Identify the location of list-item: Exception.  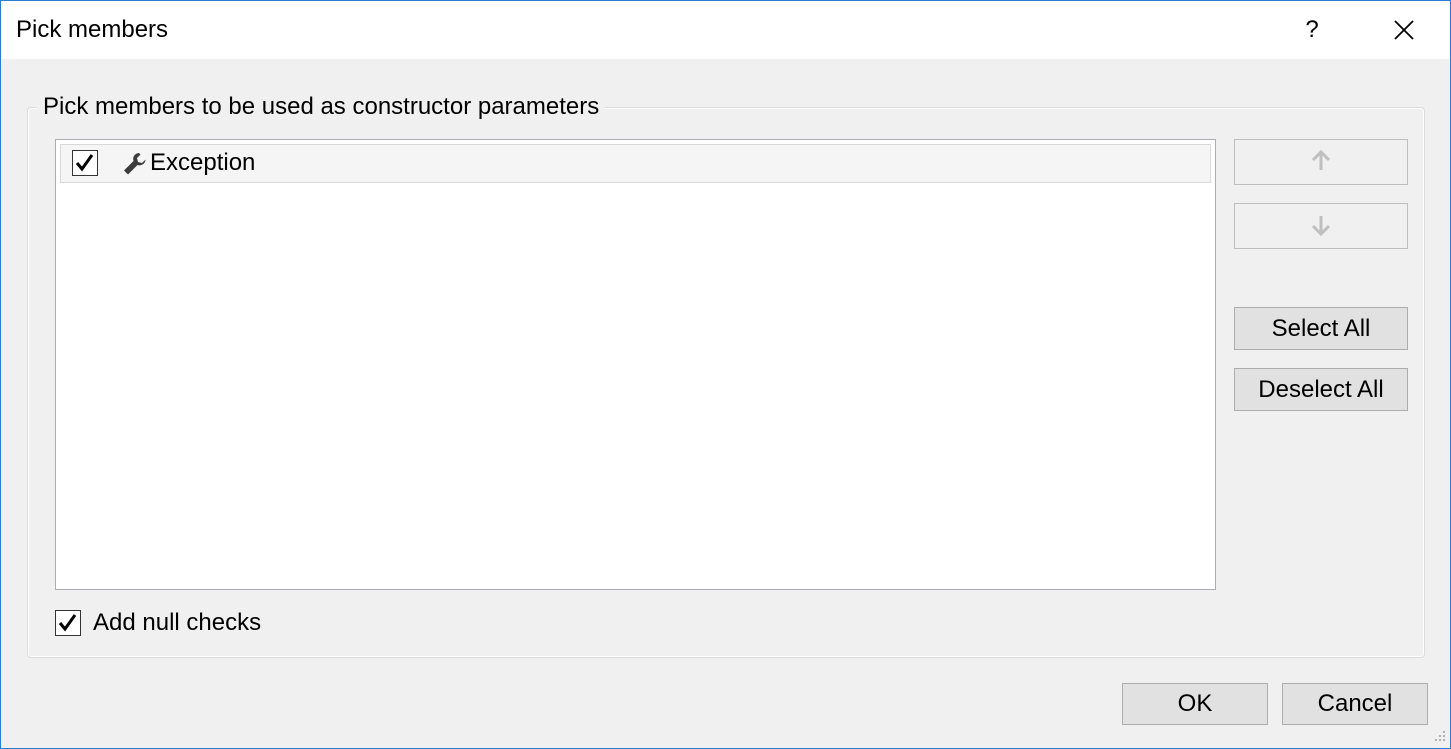
(635, 163).